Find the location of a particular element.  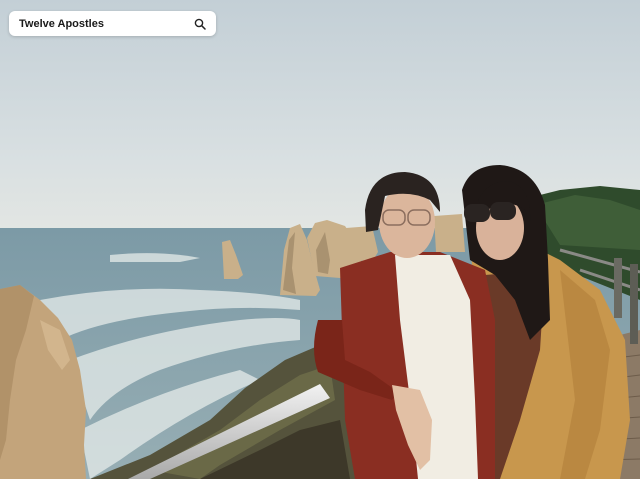

search-bar is located at coordinates (112, 23).